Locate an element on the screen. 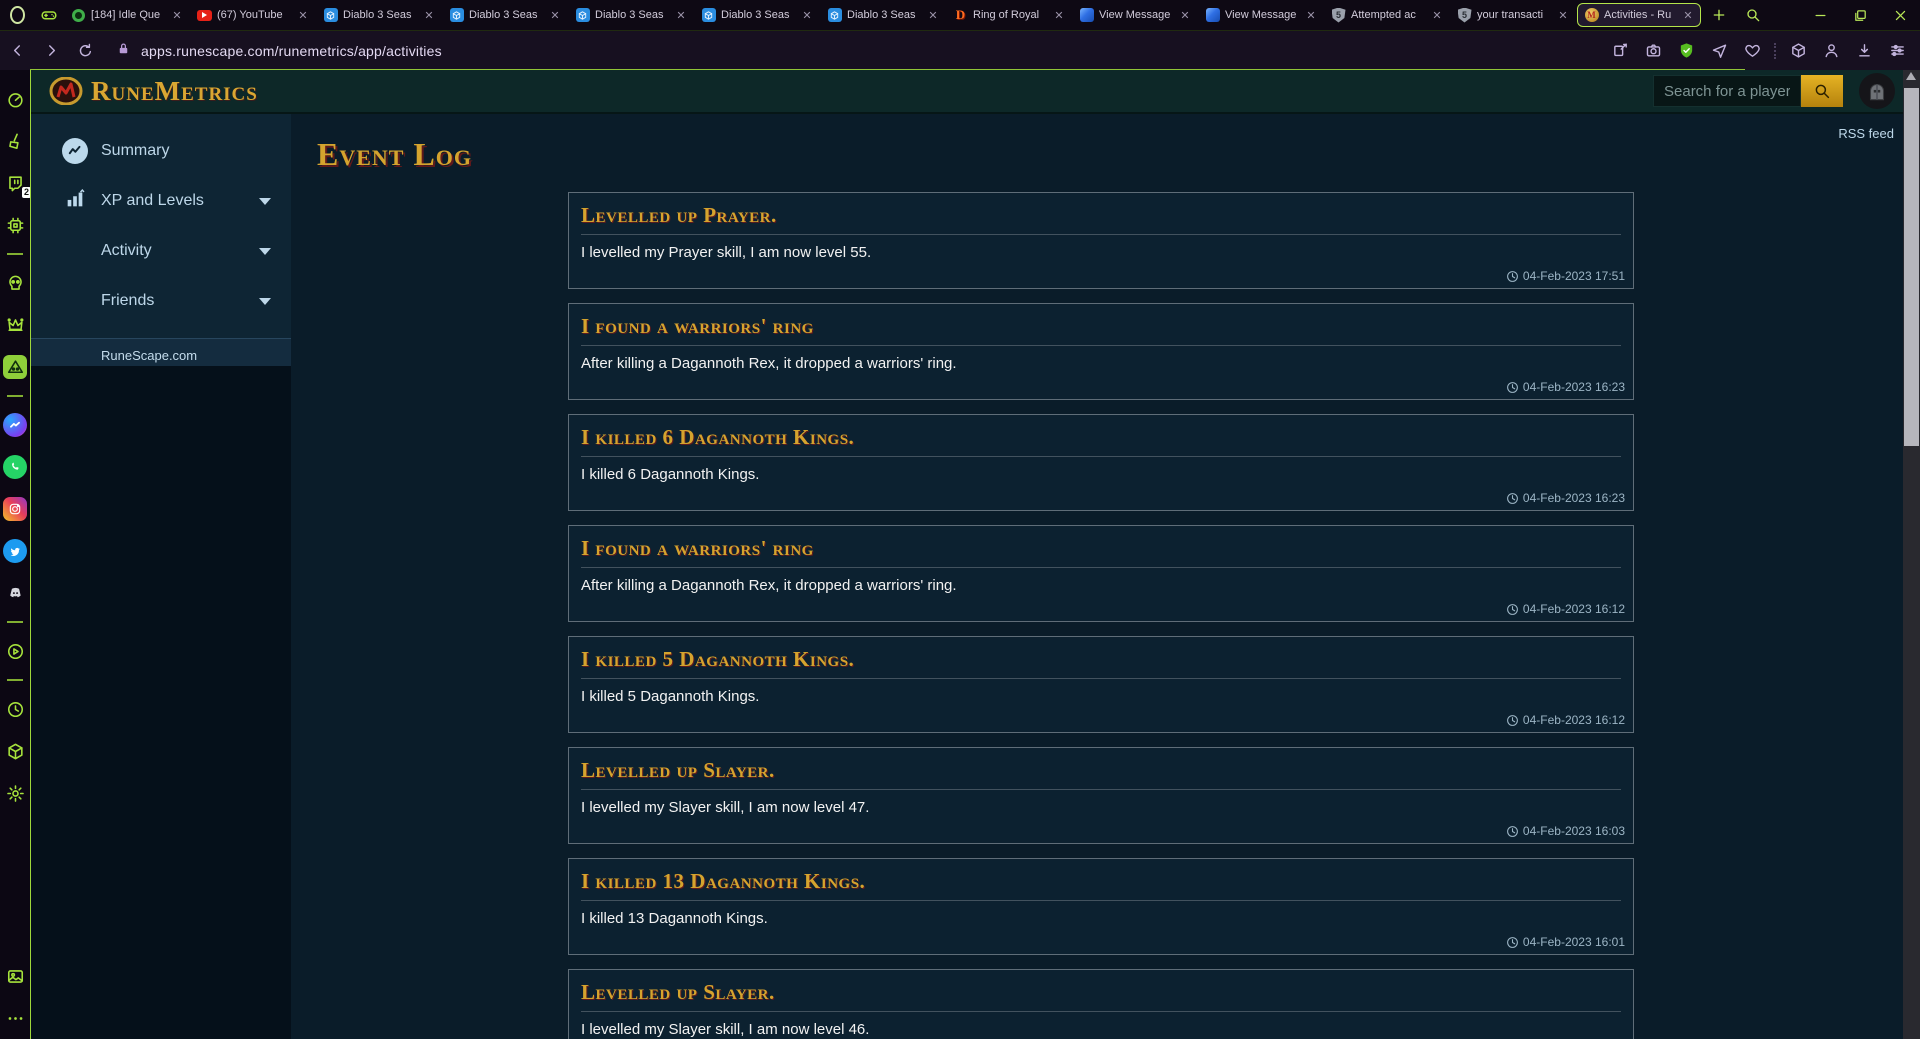 This screenshot has height=1039, width=1920. timestamp-text: 04-Feb-2023 16:23 is located at coordinates (1573, 498).